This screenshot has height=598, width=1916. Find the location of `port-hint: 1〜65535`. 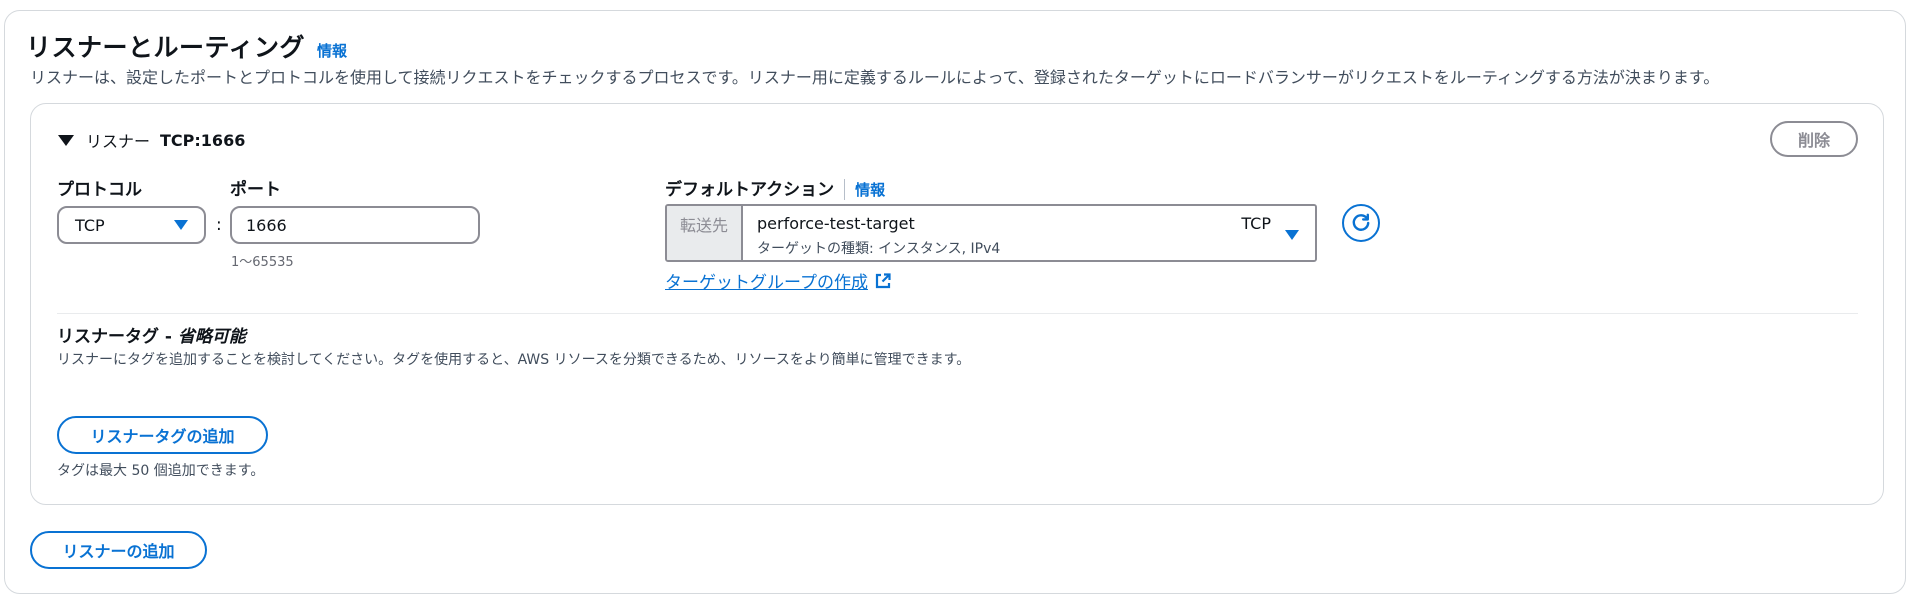

port-hint: 1〜65535 is located at coordinates (262, 262).